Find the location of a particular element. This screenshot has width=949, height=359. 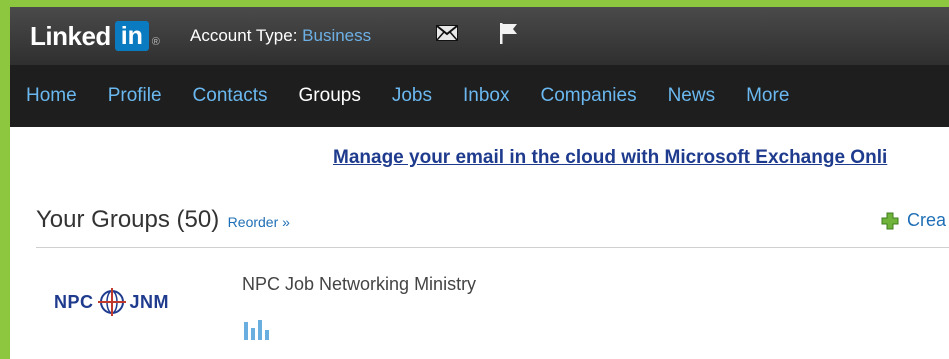

section-divider is located at coordinates (492, 247).